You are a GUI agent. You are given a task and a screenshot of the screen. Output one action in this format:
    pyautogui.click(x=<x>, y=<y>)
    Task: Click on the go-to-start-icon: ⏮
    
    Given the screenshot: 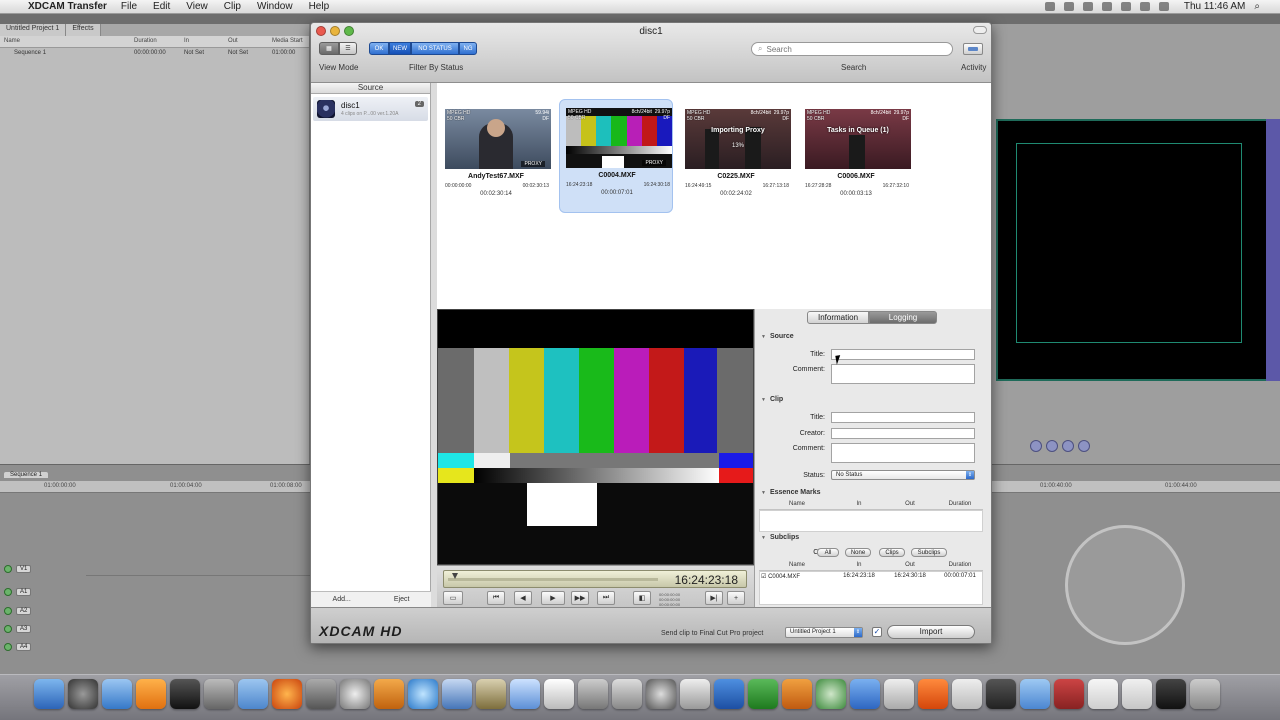 What is the action you would take?
    pyautogui.click(x=496, y=598)
    